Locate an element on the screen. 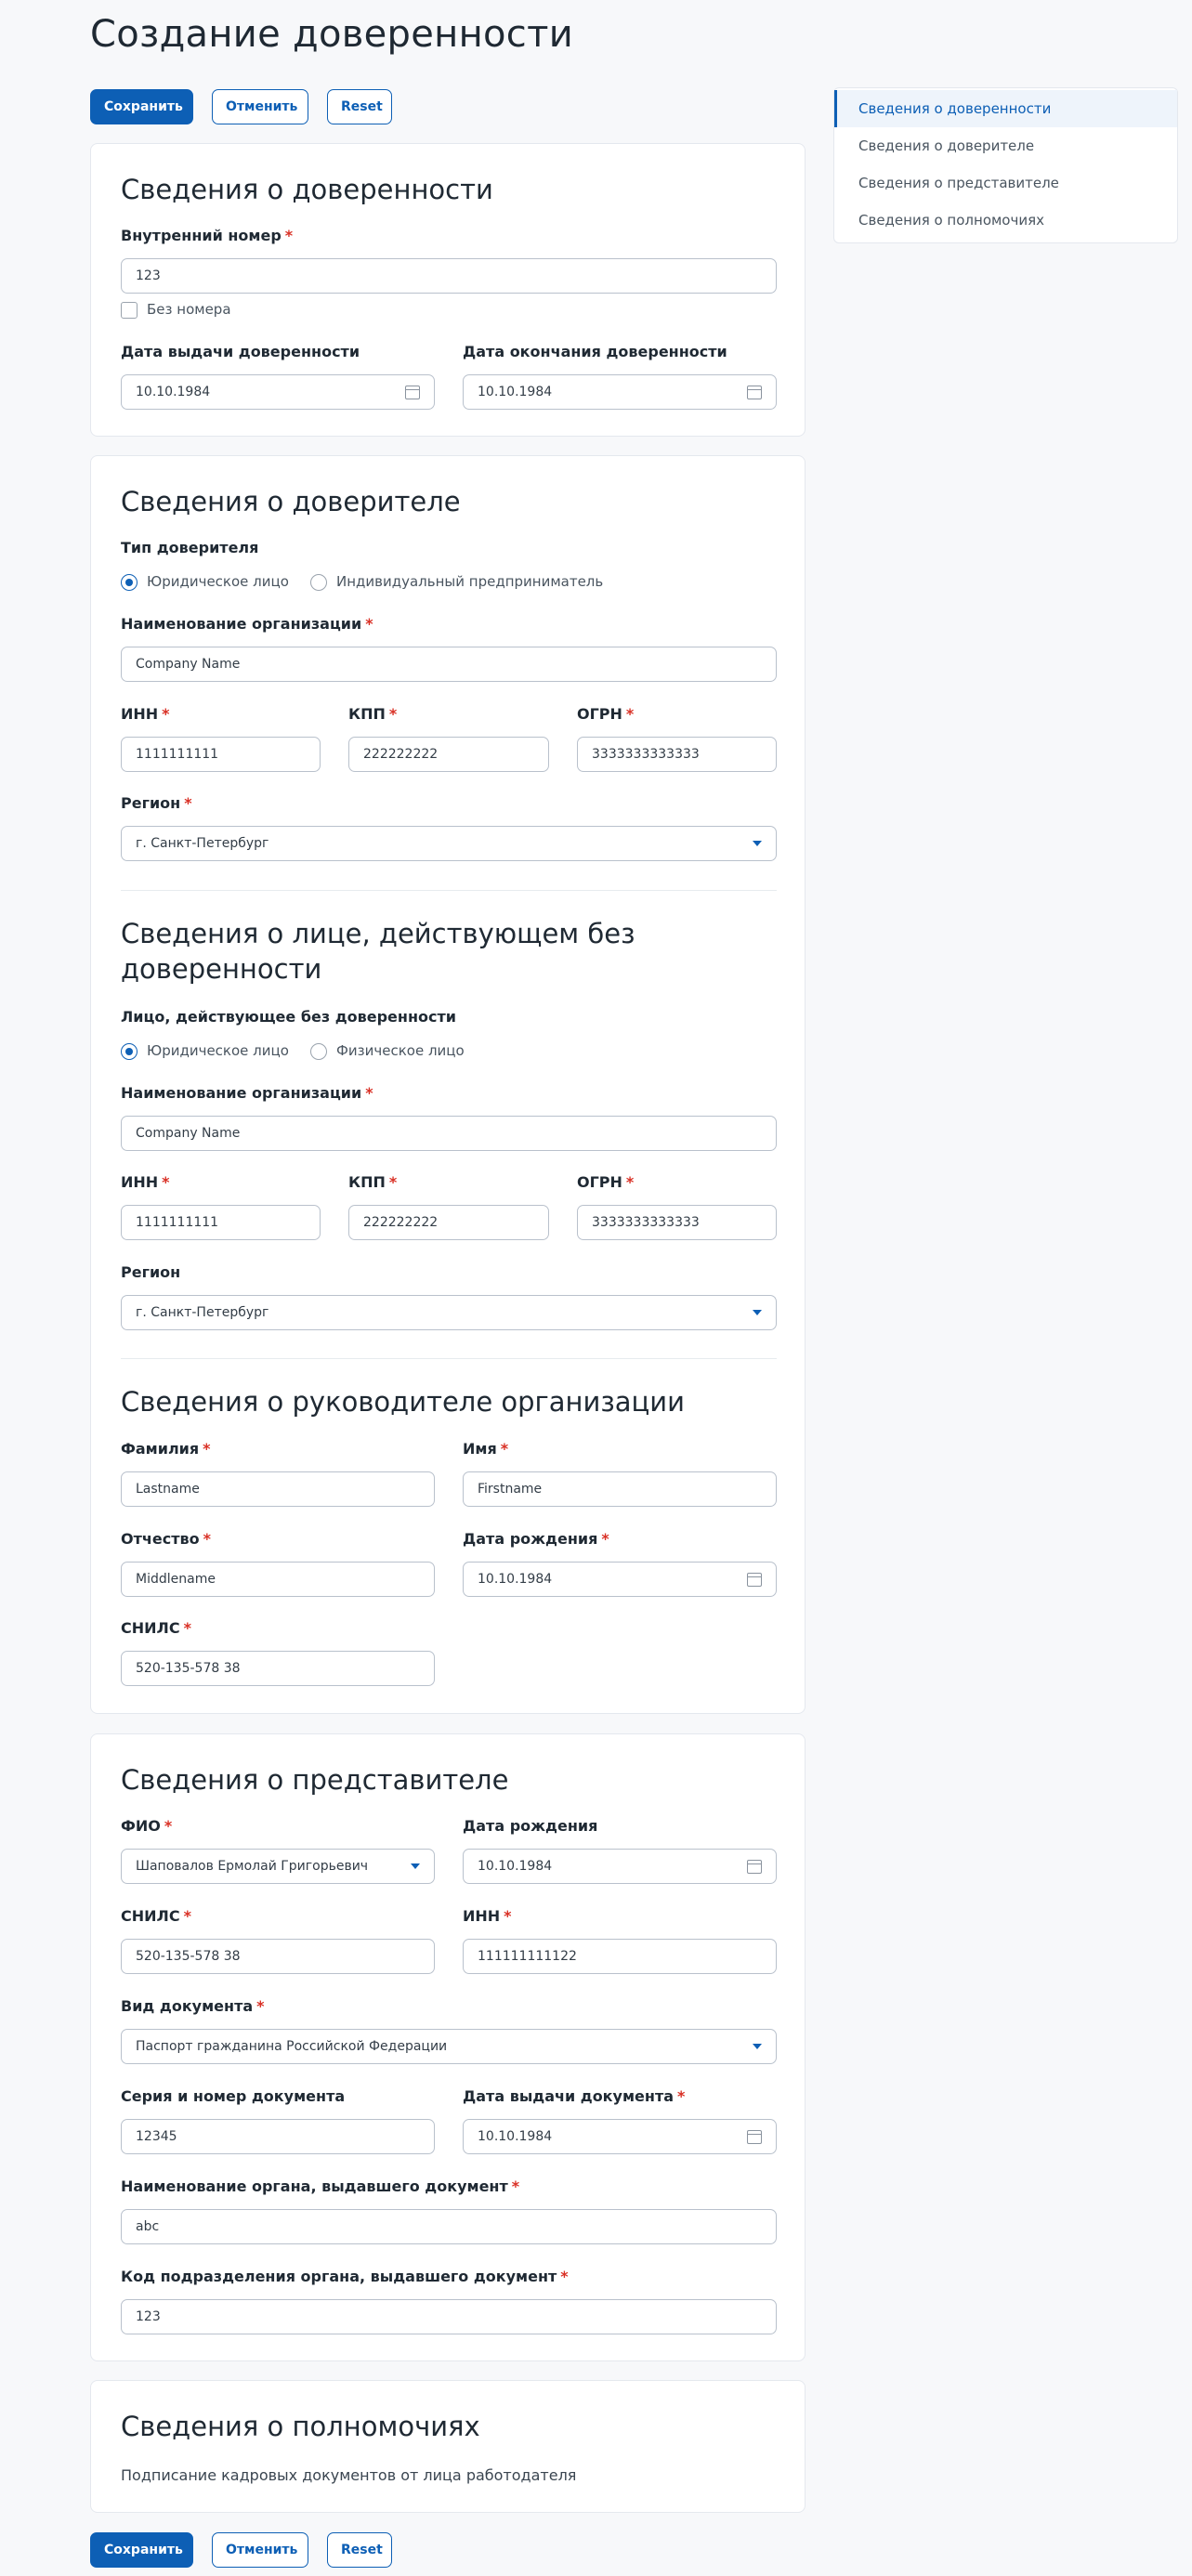 This screenshot has height=2576, width=1192. rep-snils-input: 520-135-578 38 is located at coordinates (278, 1957).